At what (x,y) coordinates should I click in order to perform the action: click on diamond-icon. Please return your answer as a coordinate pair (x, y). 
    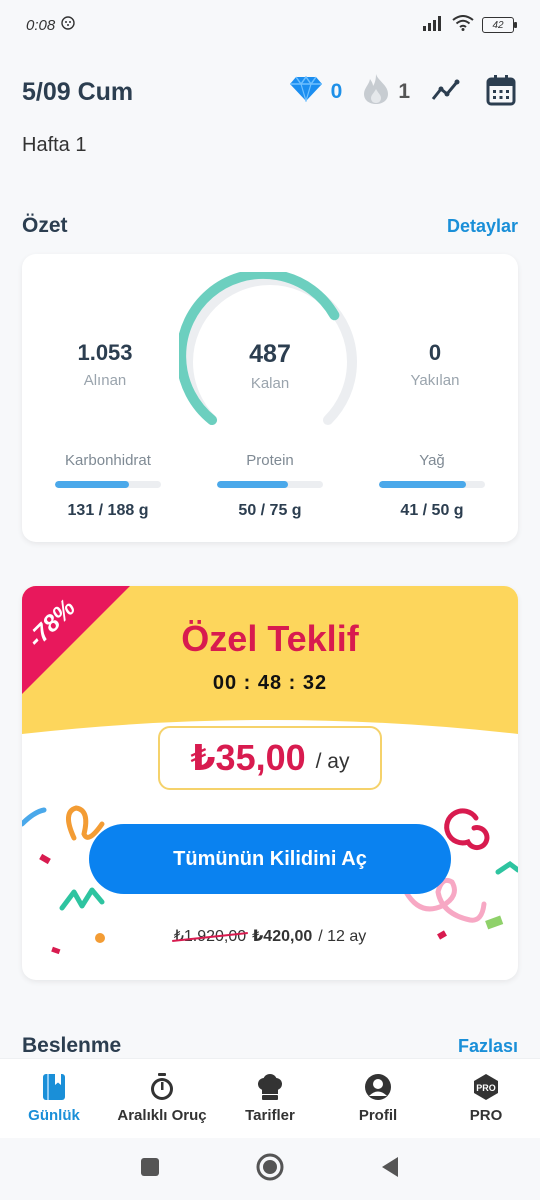
    Looking at the image, I should click on (306, 91).